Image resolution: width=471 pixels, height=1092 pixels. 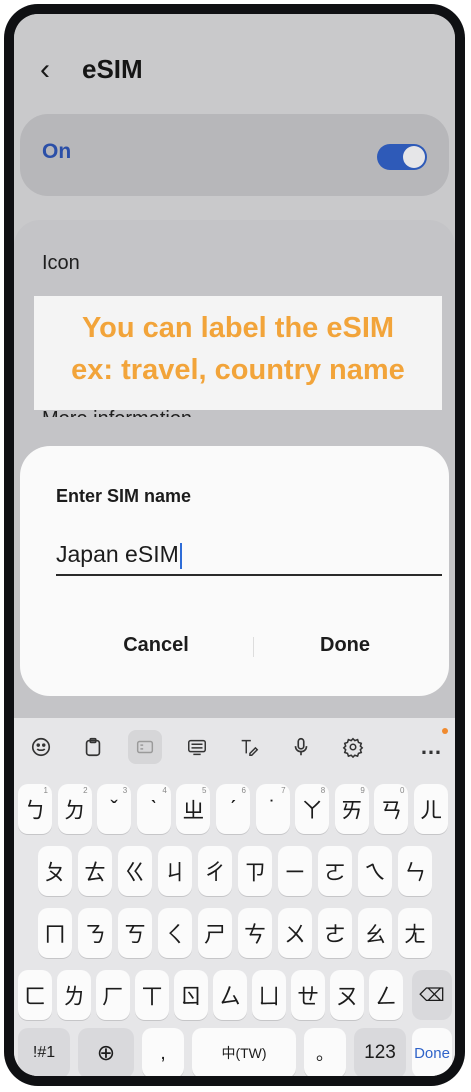 What do you see at coordinates (233, 809) in the screenshot?
I see `key-6: ˊ6` at bounding box center [233, 809].